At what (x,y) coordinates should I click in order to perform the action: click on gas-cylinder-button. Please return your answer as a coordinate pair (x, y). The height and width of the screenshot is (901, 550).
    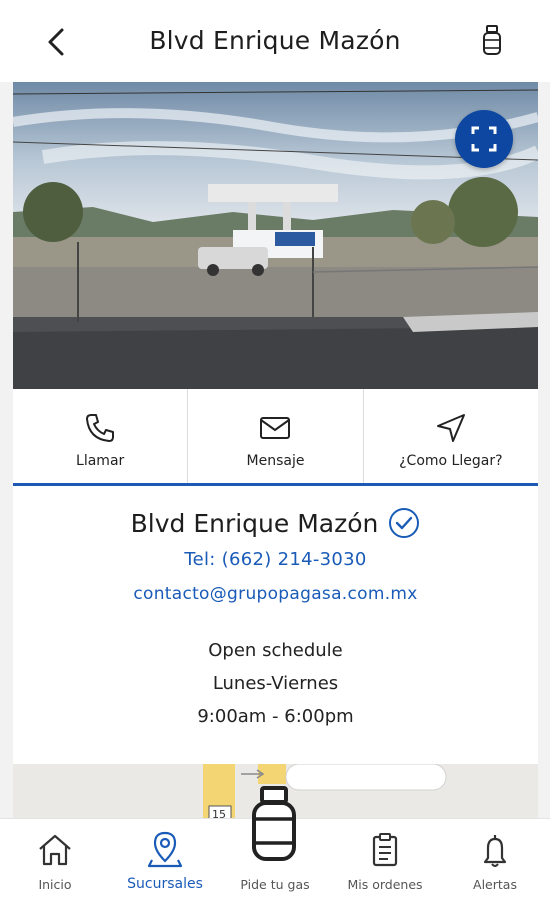
    Looking at the image, I should click on (492, 41).